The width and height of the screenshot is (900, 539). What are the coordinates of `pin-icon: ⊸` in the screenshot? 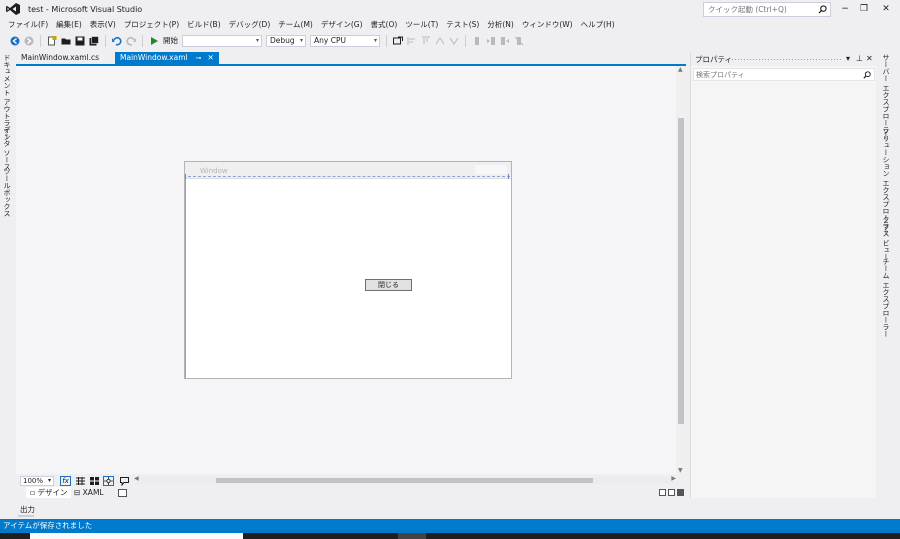 It's located at (199, 58).